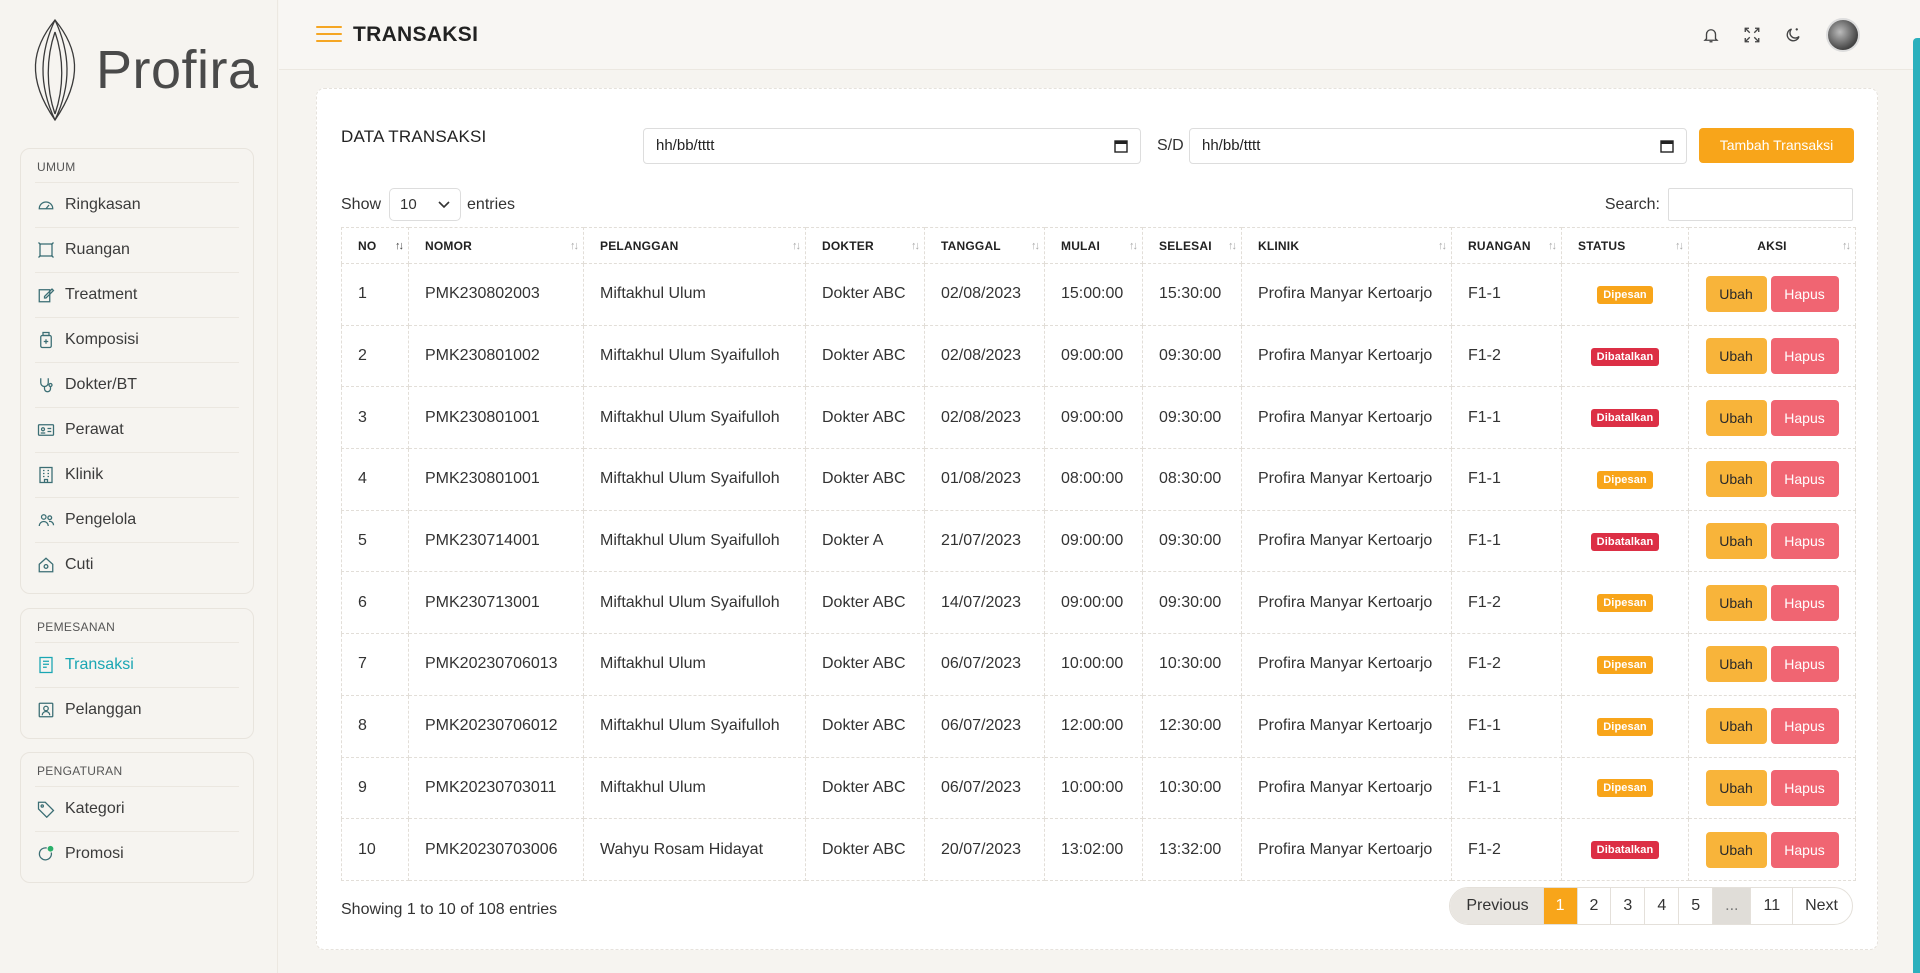 The width and height of the screenshot is (1920, 973). Describe the element at coordinates (1192, 479) in the screenshot. I see `cell-selesai: 08:30:00` at that location.